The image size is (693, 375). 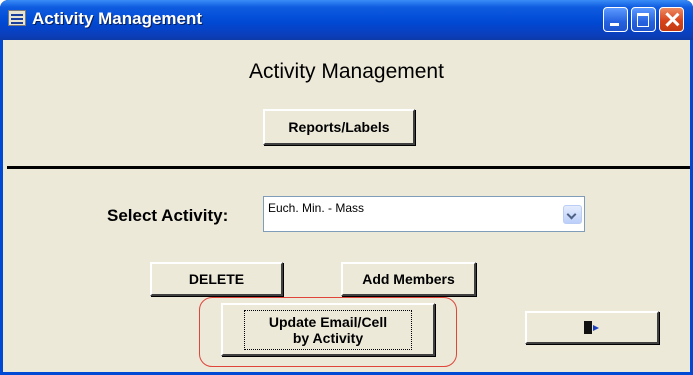 What do you see at coordinates (316, 208) in the screenshot?
I see `select-activity-value: Euch. Min. - Mass` at bounding box center [316, 208].